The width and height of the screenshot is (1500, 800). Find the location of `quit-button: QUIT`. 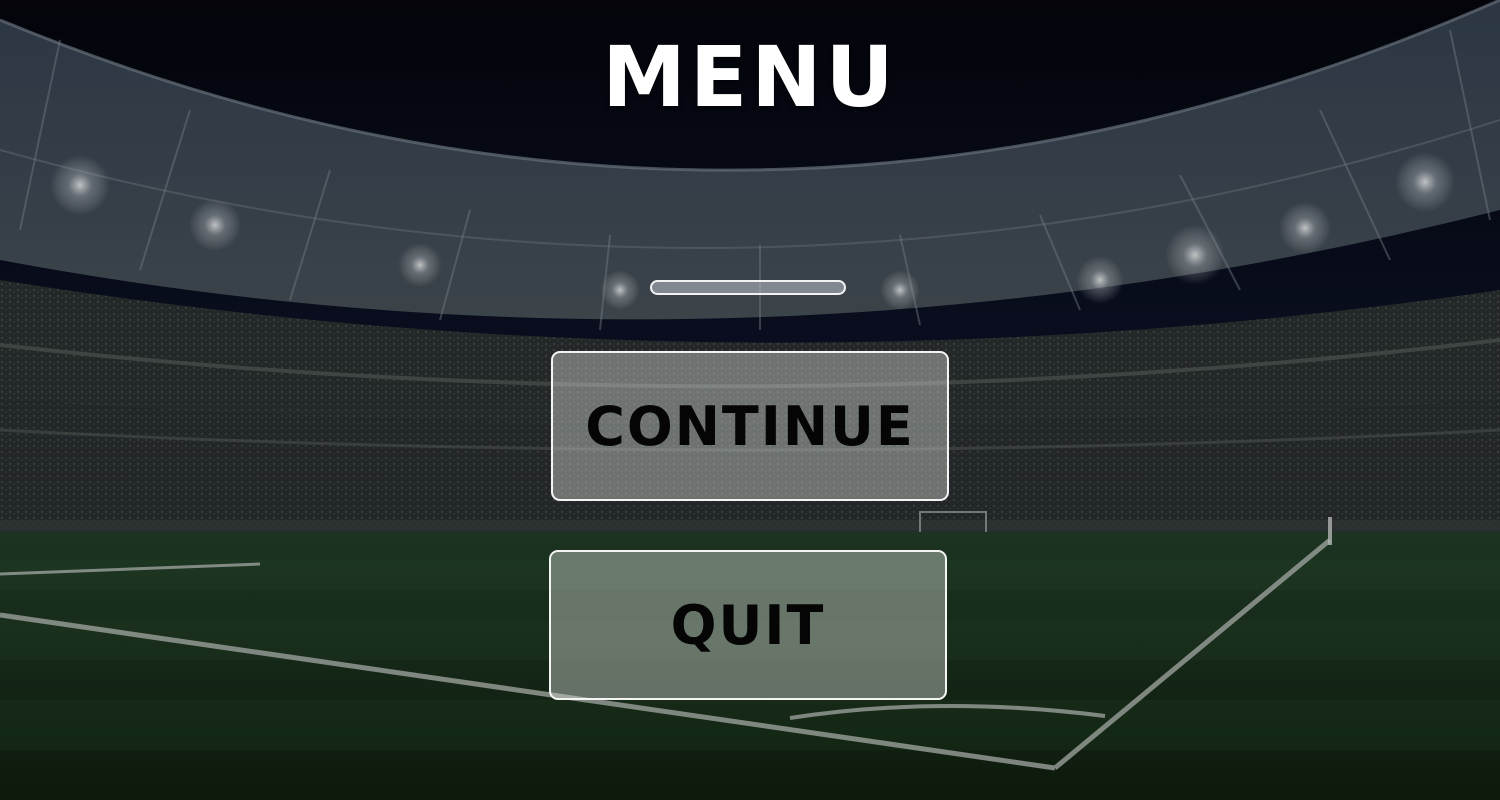

quit-button: QUIT is located at coordinates (748, 625).